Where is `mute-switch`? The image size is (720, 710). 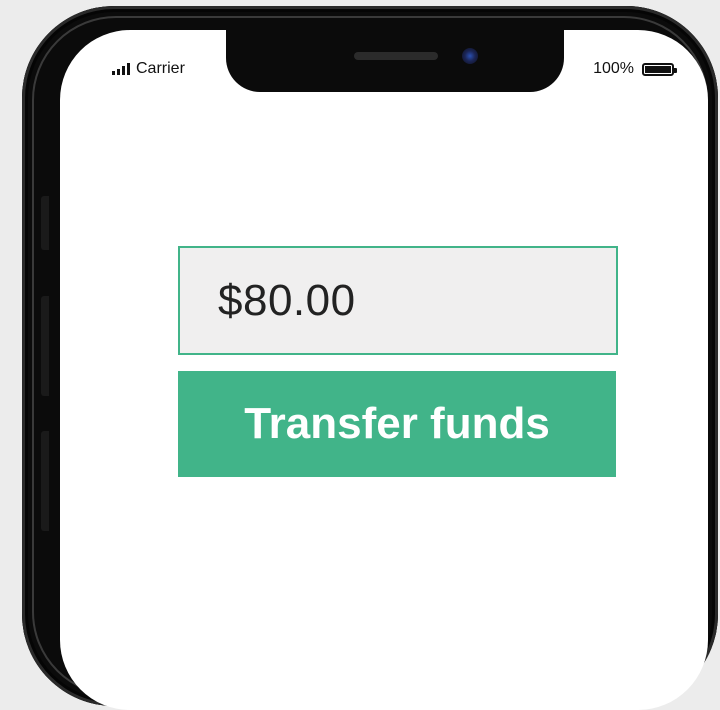
mute-switch is located at coordinates (45, 223).